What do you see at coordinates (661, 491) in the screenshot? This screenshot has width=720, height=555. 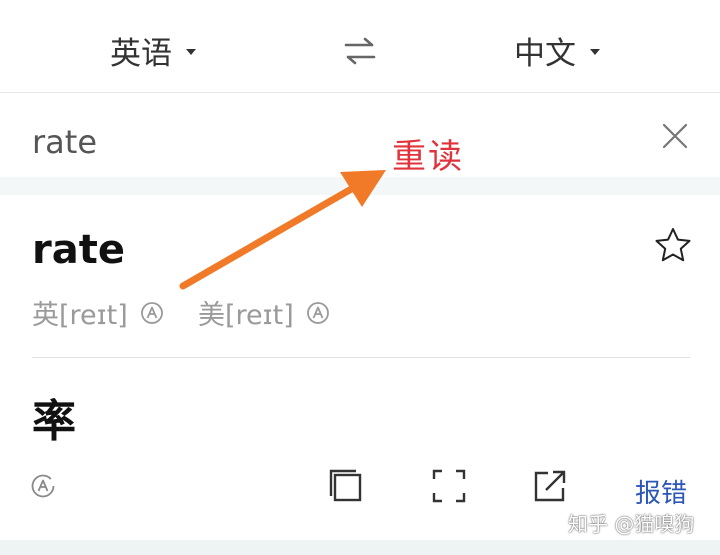 I see `report-error-link: 报错` at bounding box center [661, 491].